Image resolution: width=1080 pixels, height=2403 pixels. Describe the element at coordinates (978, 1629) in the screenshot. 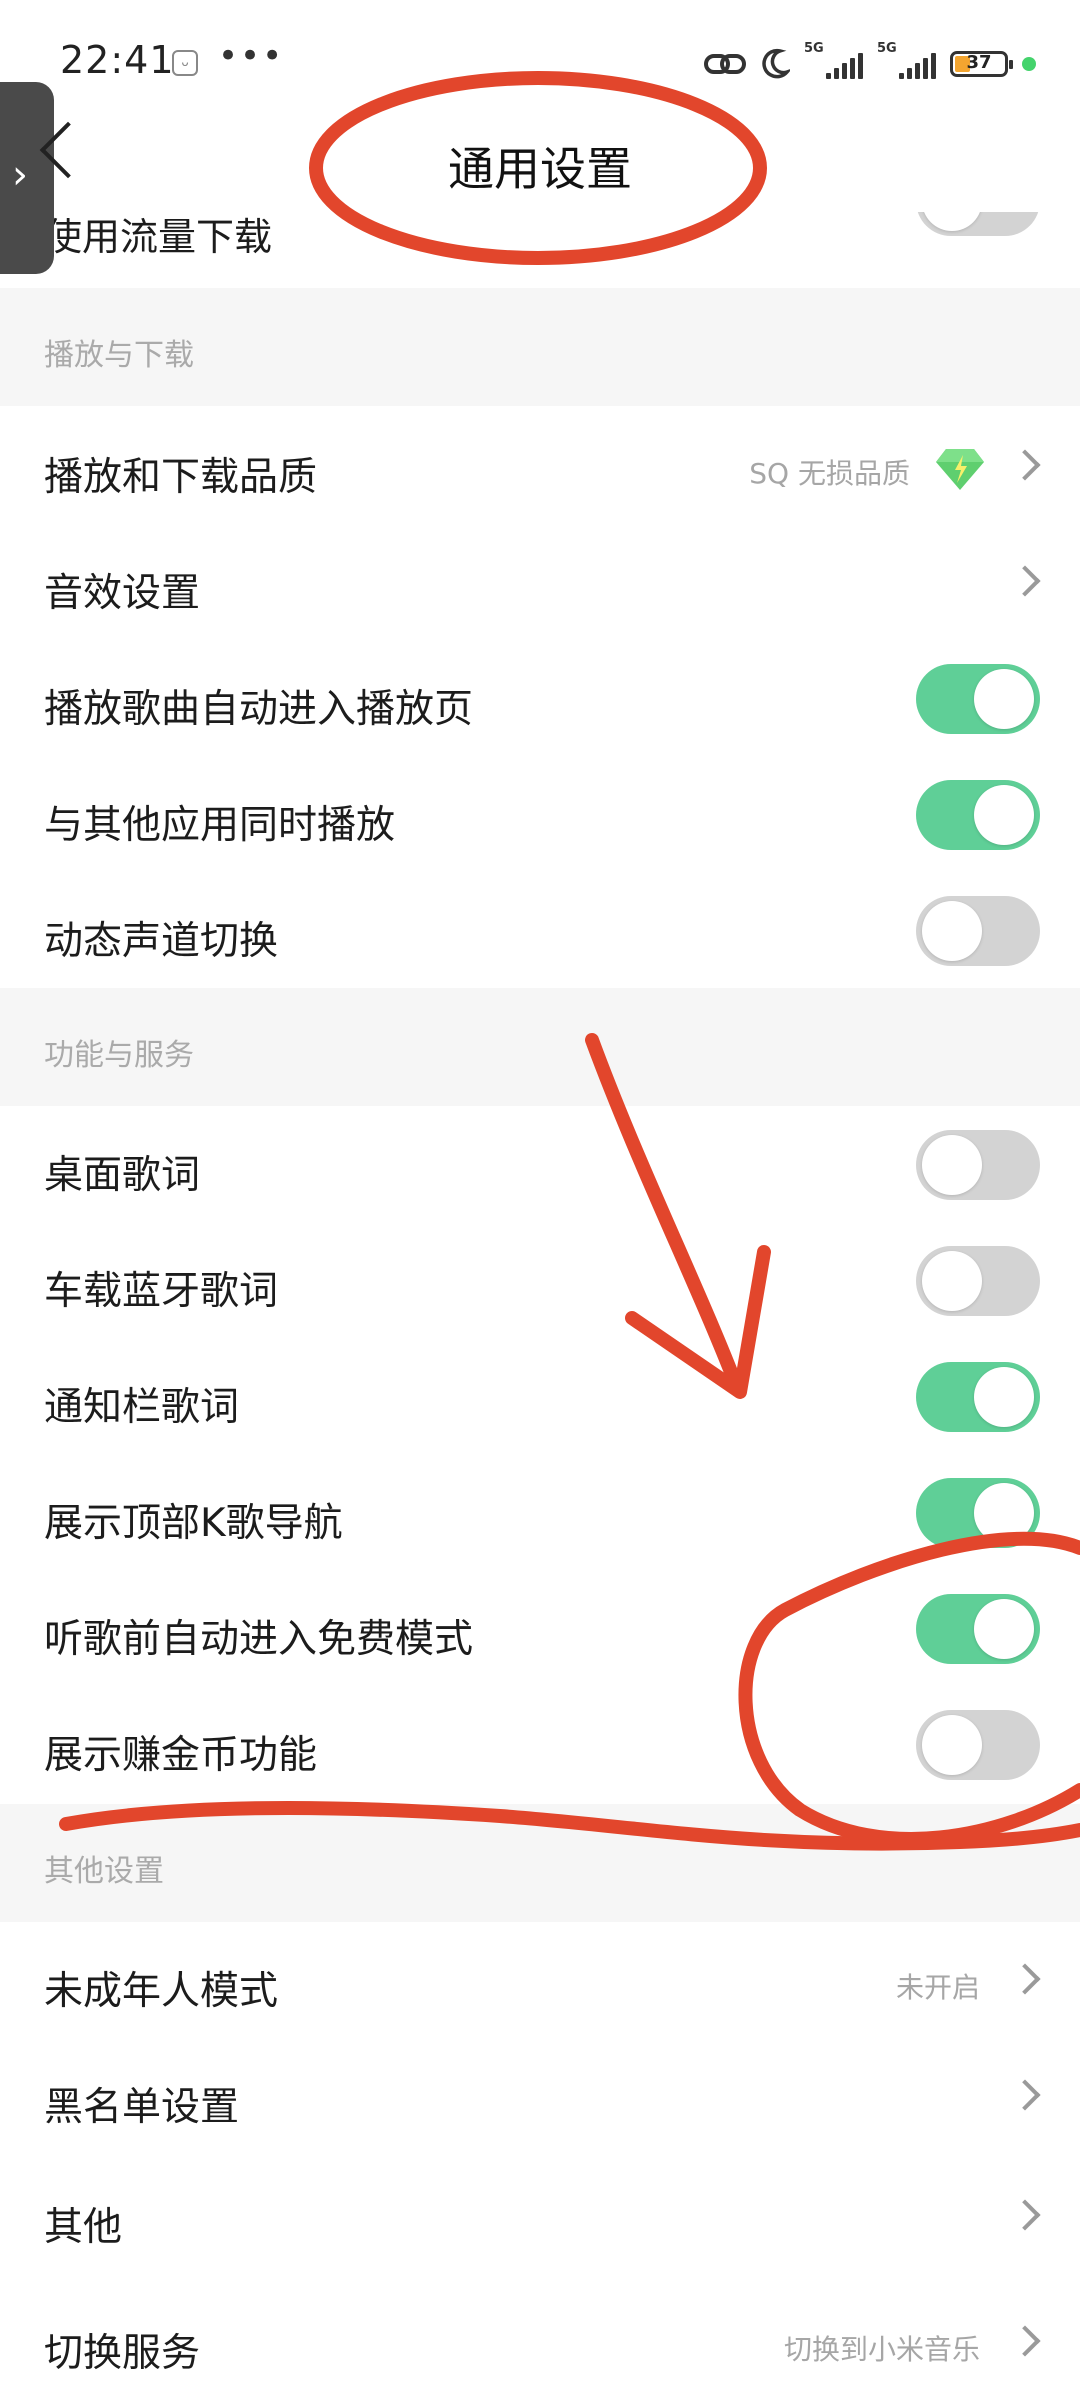

I see `free-mode-toggle` at that location.